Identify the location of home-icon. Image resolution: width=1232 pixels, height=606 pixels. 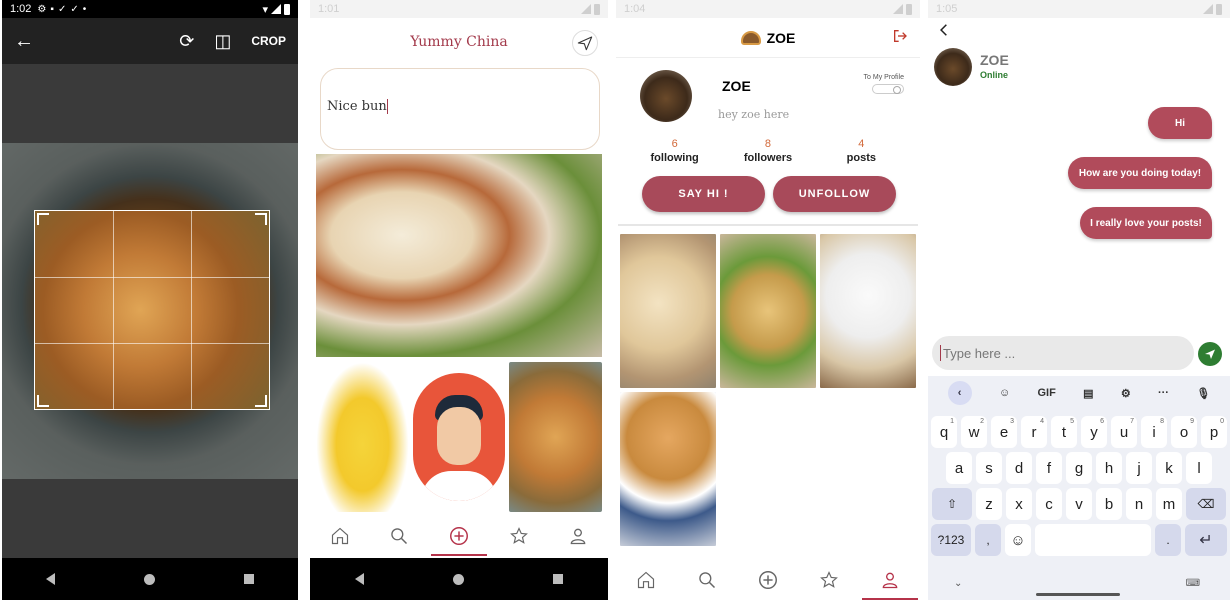
(339, 536).